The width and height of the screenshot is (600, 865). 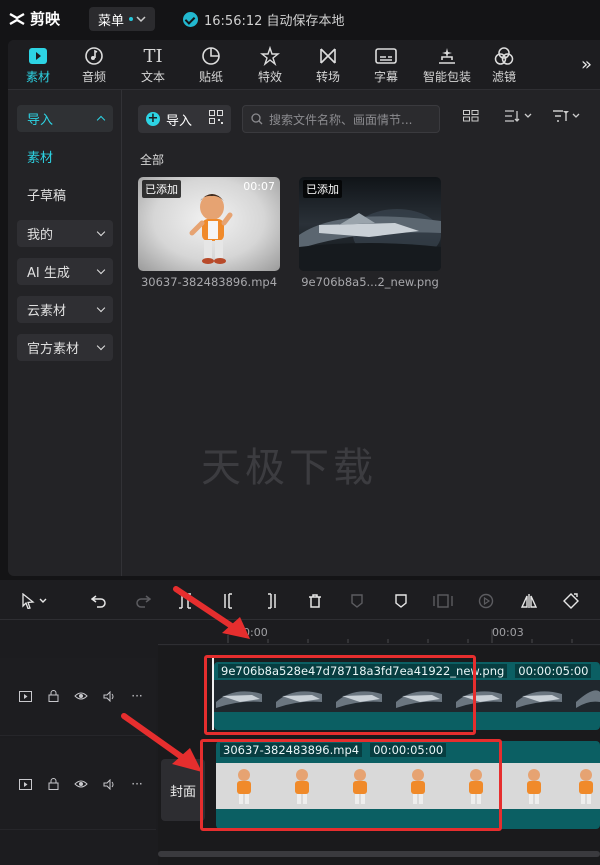 I want to click on trim-right-button, so click(x=271, y=601).